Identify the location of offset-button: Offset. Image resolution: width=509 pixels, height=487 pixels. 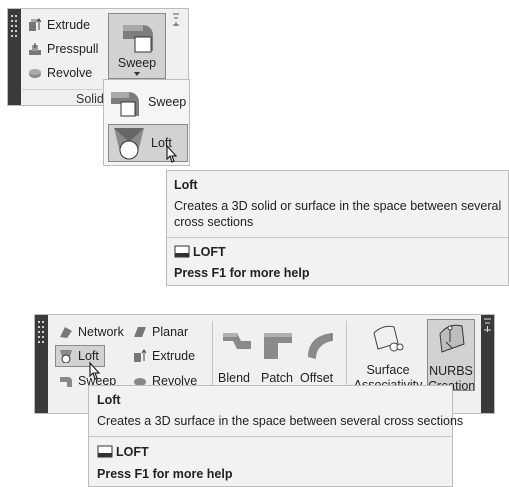
(321, 356).